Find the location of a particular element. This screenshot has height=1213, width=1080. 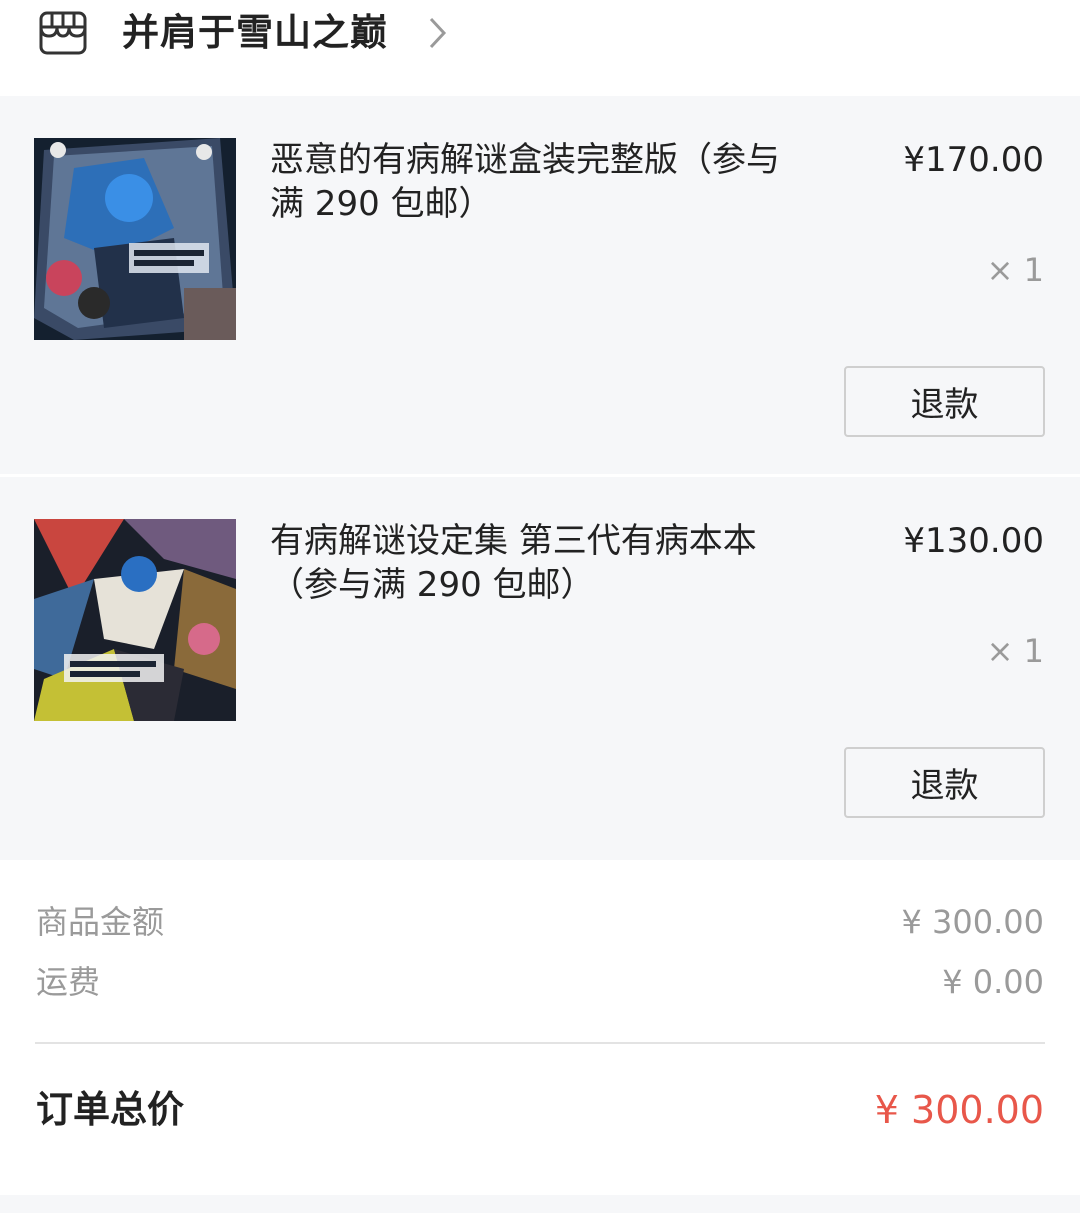

goods-amount-row: 商品金额 ¥ 300.00 is located at coordinates (540, 922).